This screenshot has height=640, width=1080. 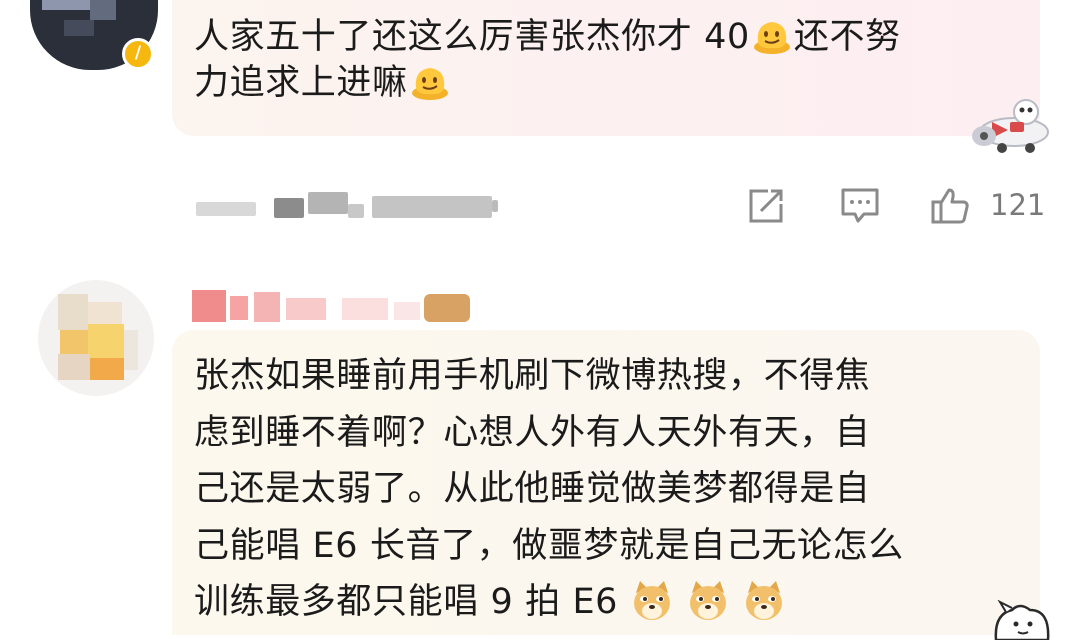 I want to click on comment-text: 人家五十了还这么厉害张杰你才 40 还不努 力追求上进嘛, so click(x=614, y=60).